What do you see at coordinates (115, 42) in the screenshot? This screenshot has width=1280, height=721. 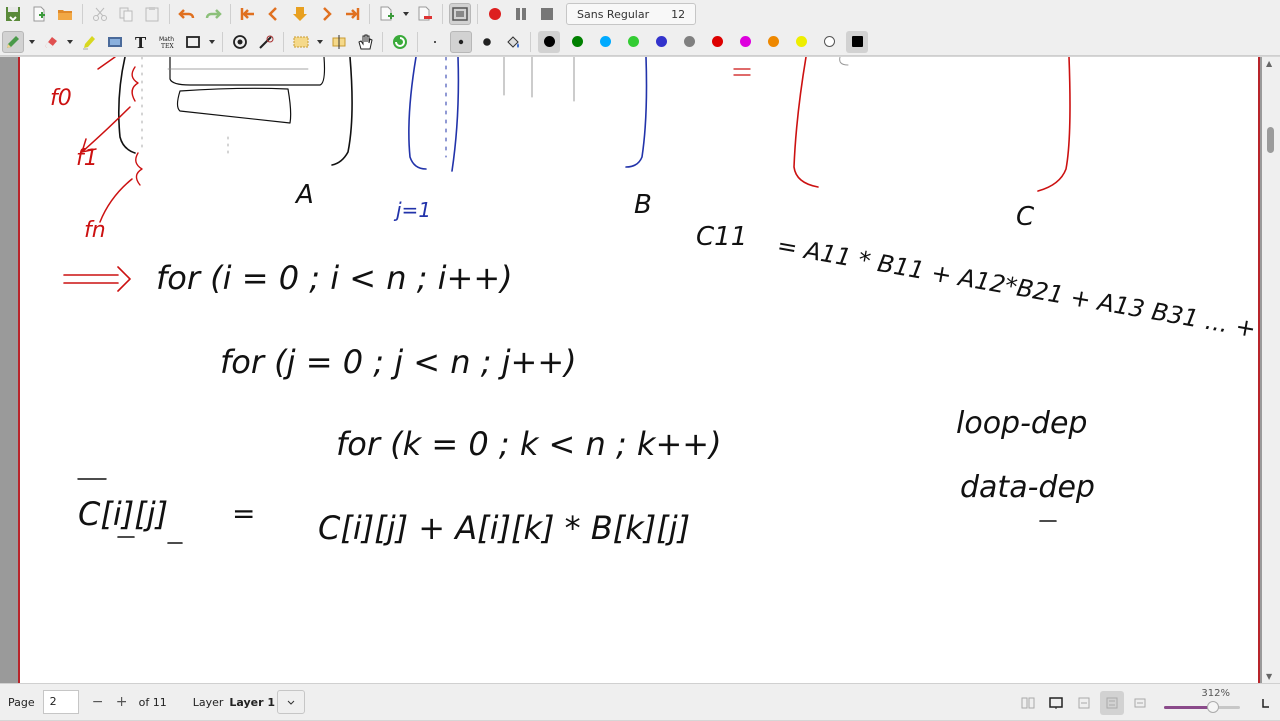 I see `image-icon` at bounding box center [115, 42].